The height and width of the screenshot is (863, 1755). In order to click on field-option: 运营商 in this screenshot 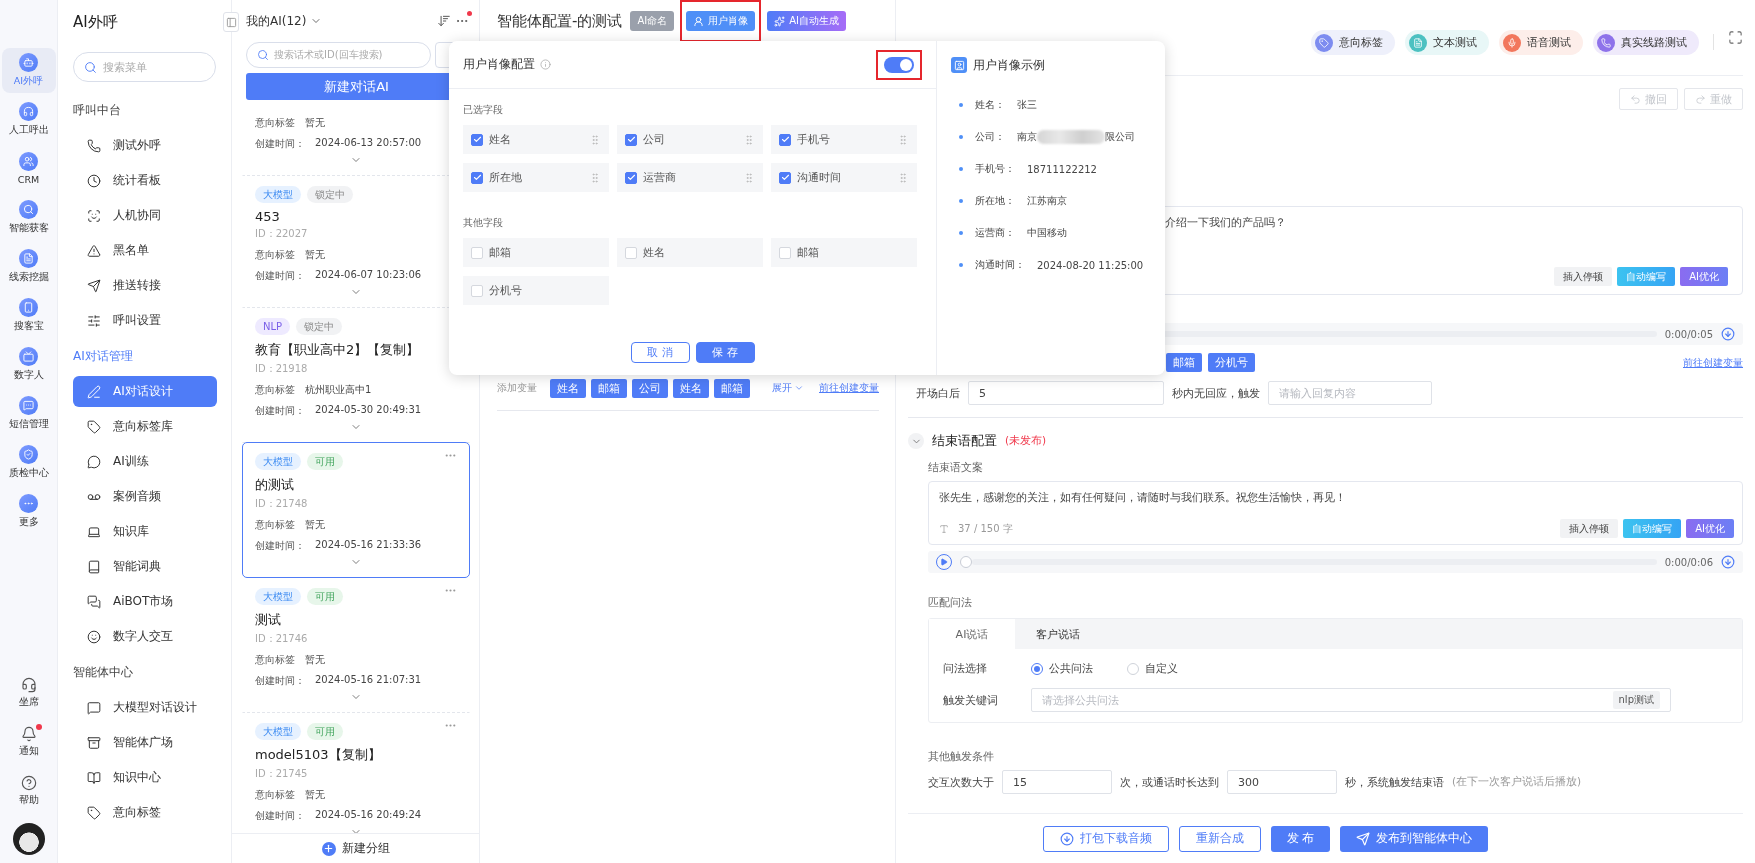, I will do `click(690, 177)`.